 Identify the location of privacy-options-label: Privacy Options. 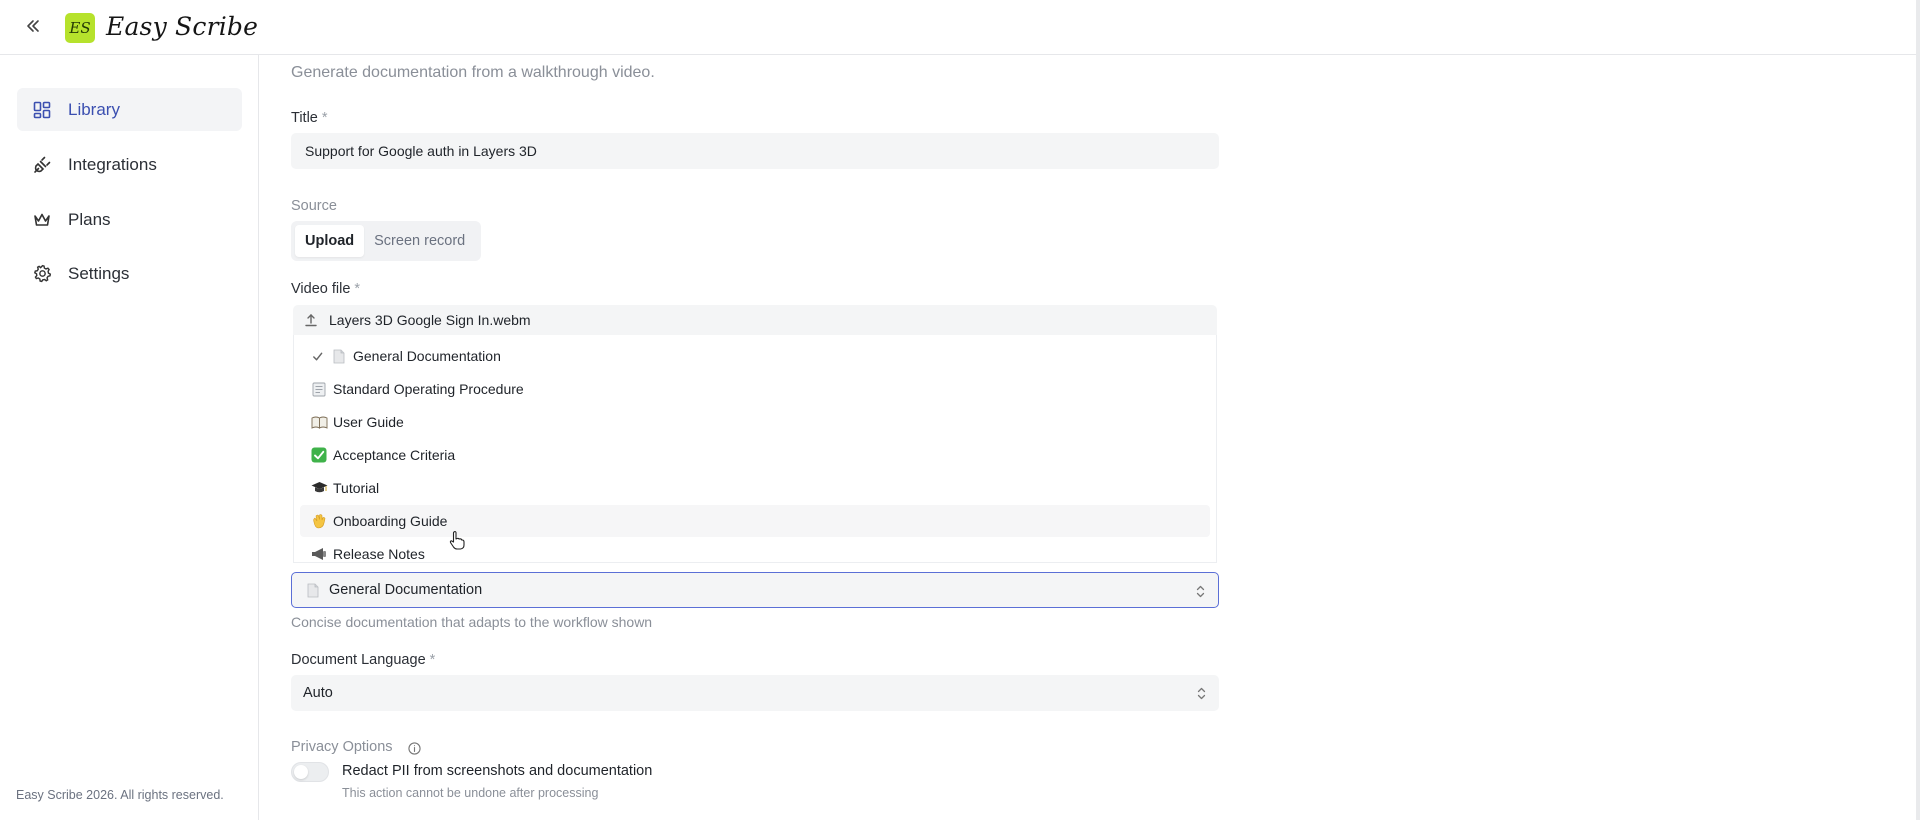
(342, 747).